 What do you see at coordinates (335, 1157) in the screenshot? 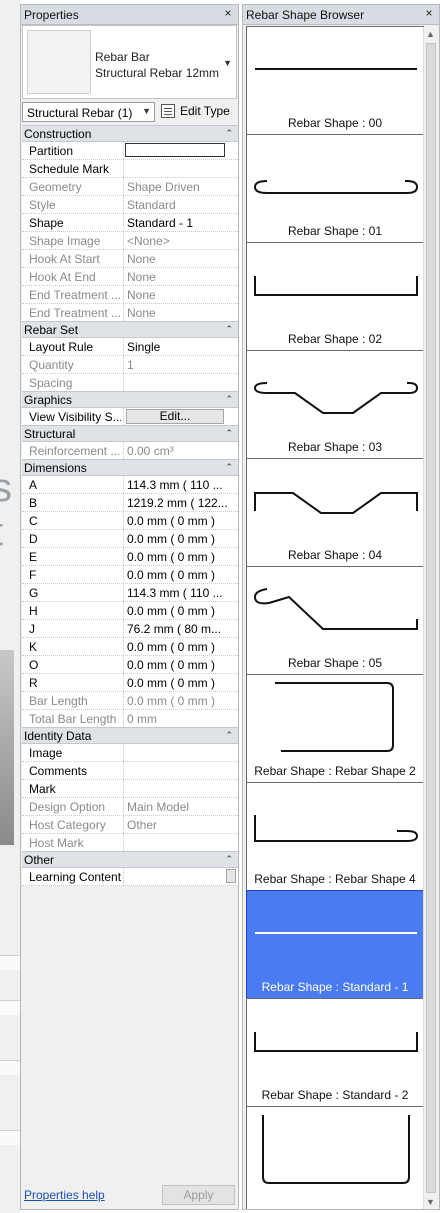
I see `shape-cell` at bounding box center [335, 1157].